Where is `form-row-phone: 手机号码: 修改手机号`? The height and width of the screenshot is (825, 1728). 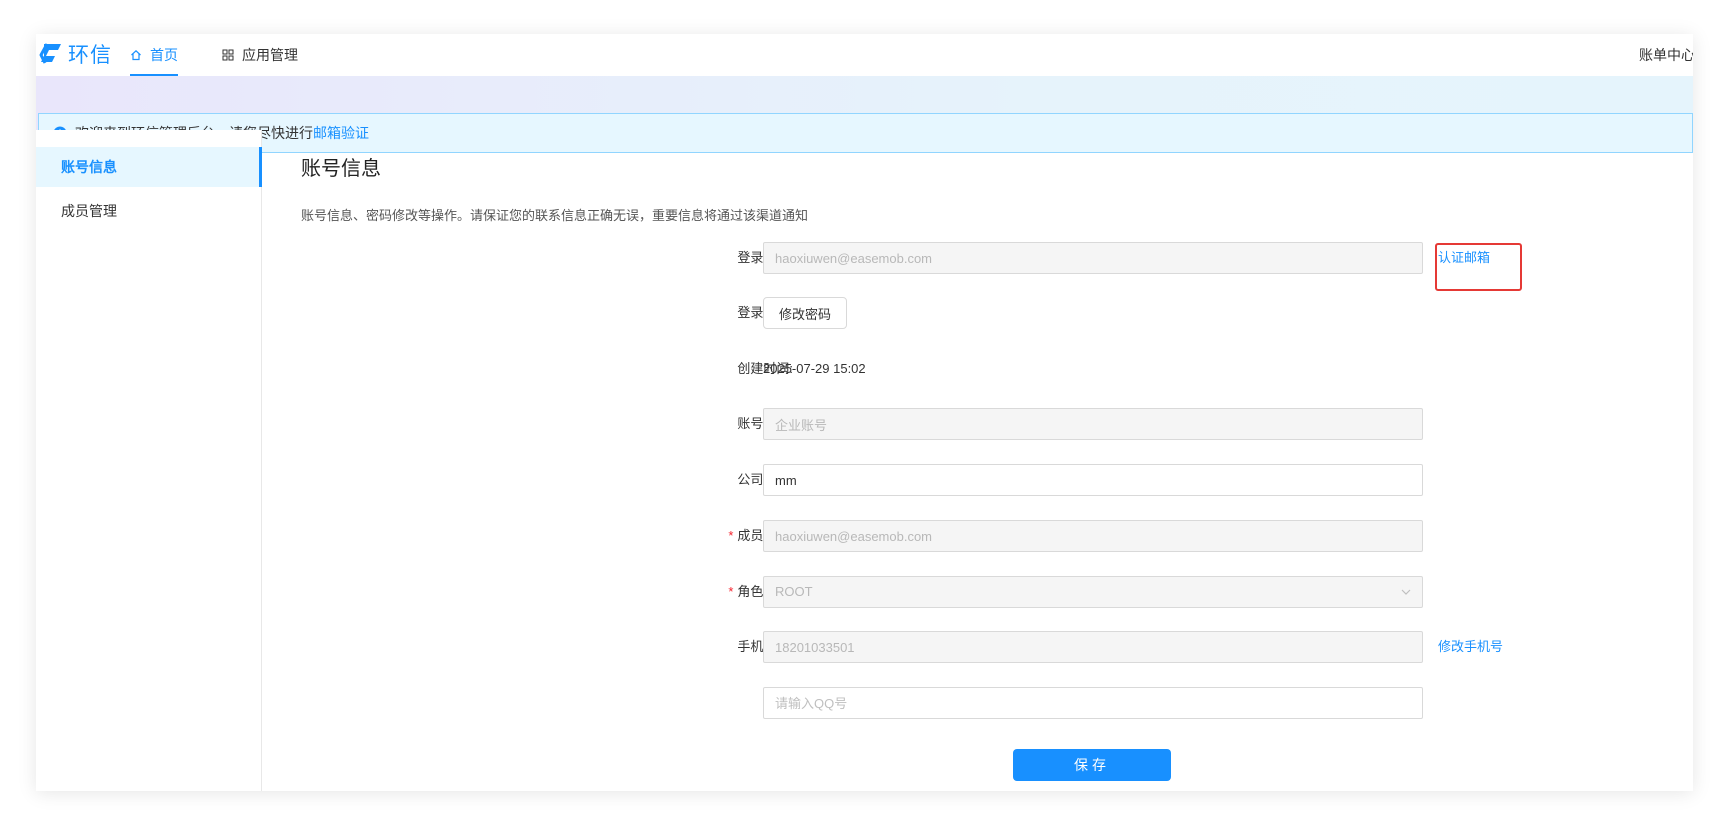 form-row-phone: 手机号码: 修改手机号 is located at coordinates (864, 647).